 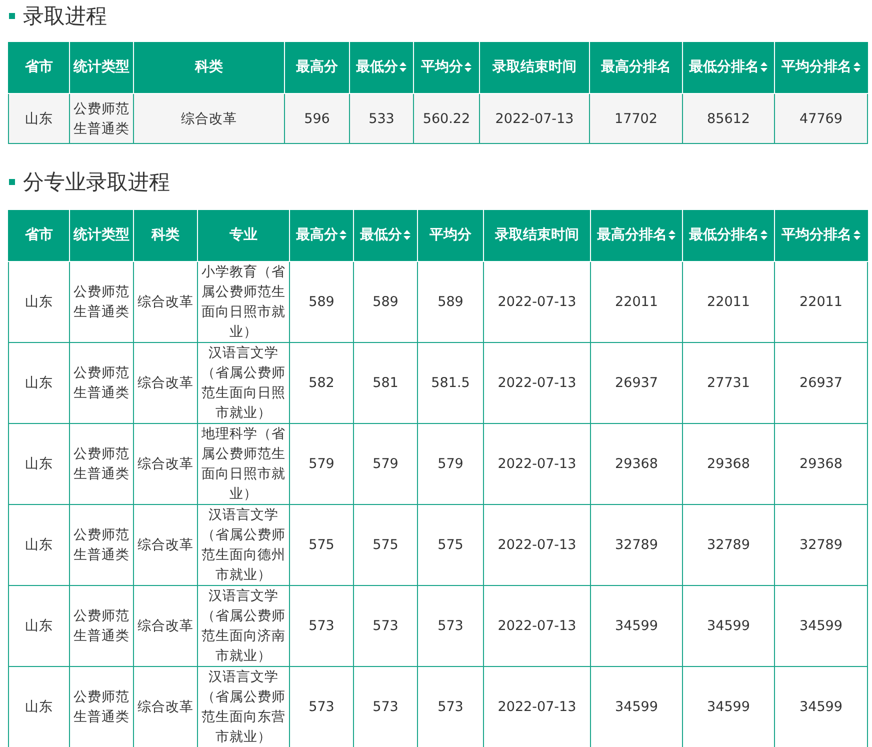 I want to click on column-header: 科类, so click(x=166, y=235).